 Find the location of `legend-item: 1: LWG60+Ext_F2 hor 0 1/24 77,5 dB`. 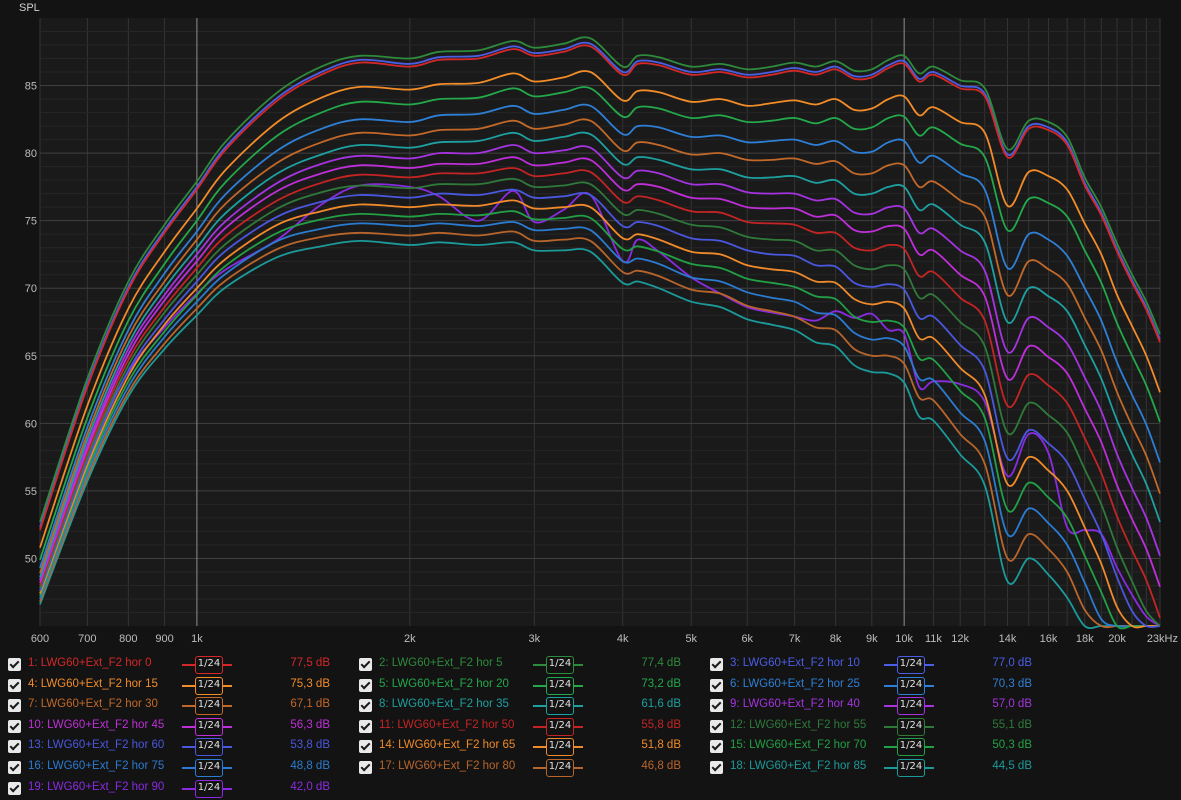

legend-item: 1: LWG60+Ext_F2 hor 0 1/24 77,5 dB is located at coordinates (183, 665).